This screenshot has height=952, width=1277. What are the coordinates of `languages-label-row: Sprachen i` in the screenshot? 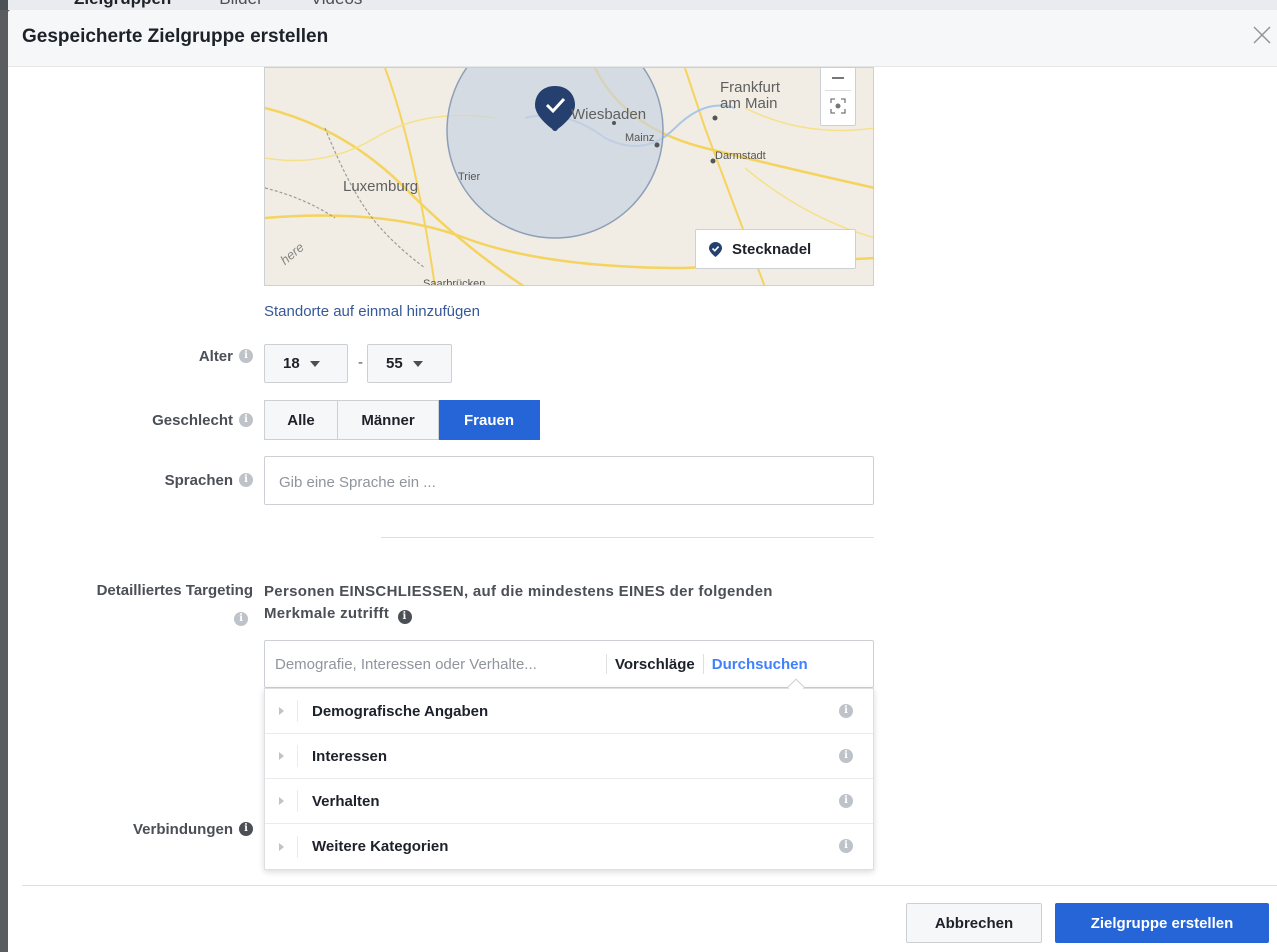 It's located at (160, 480).